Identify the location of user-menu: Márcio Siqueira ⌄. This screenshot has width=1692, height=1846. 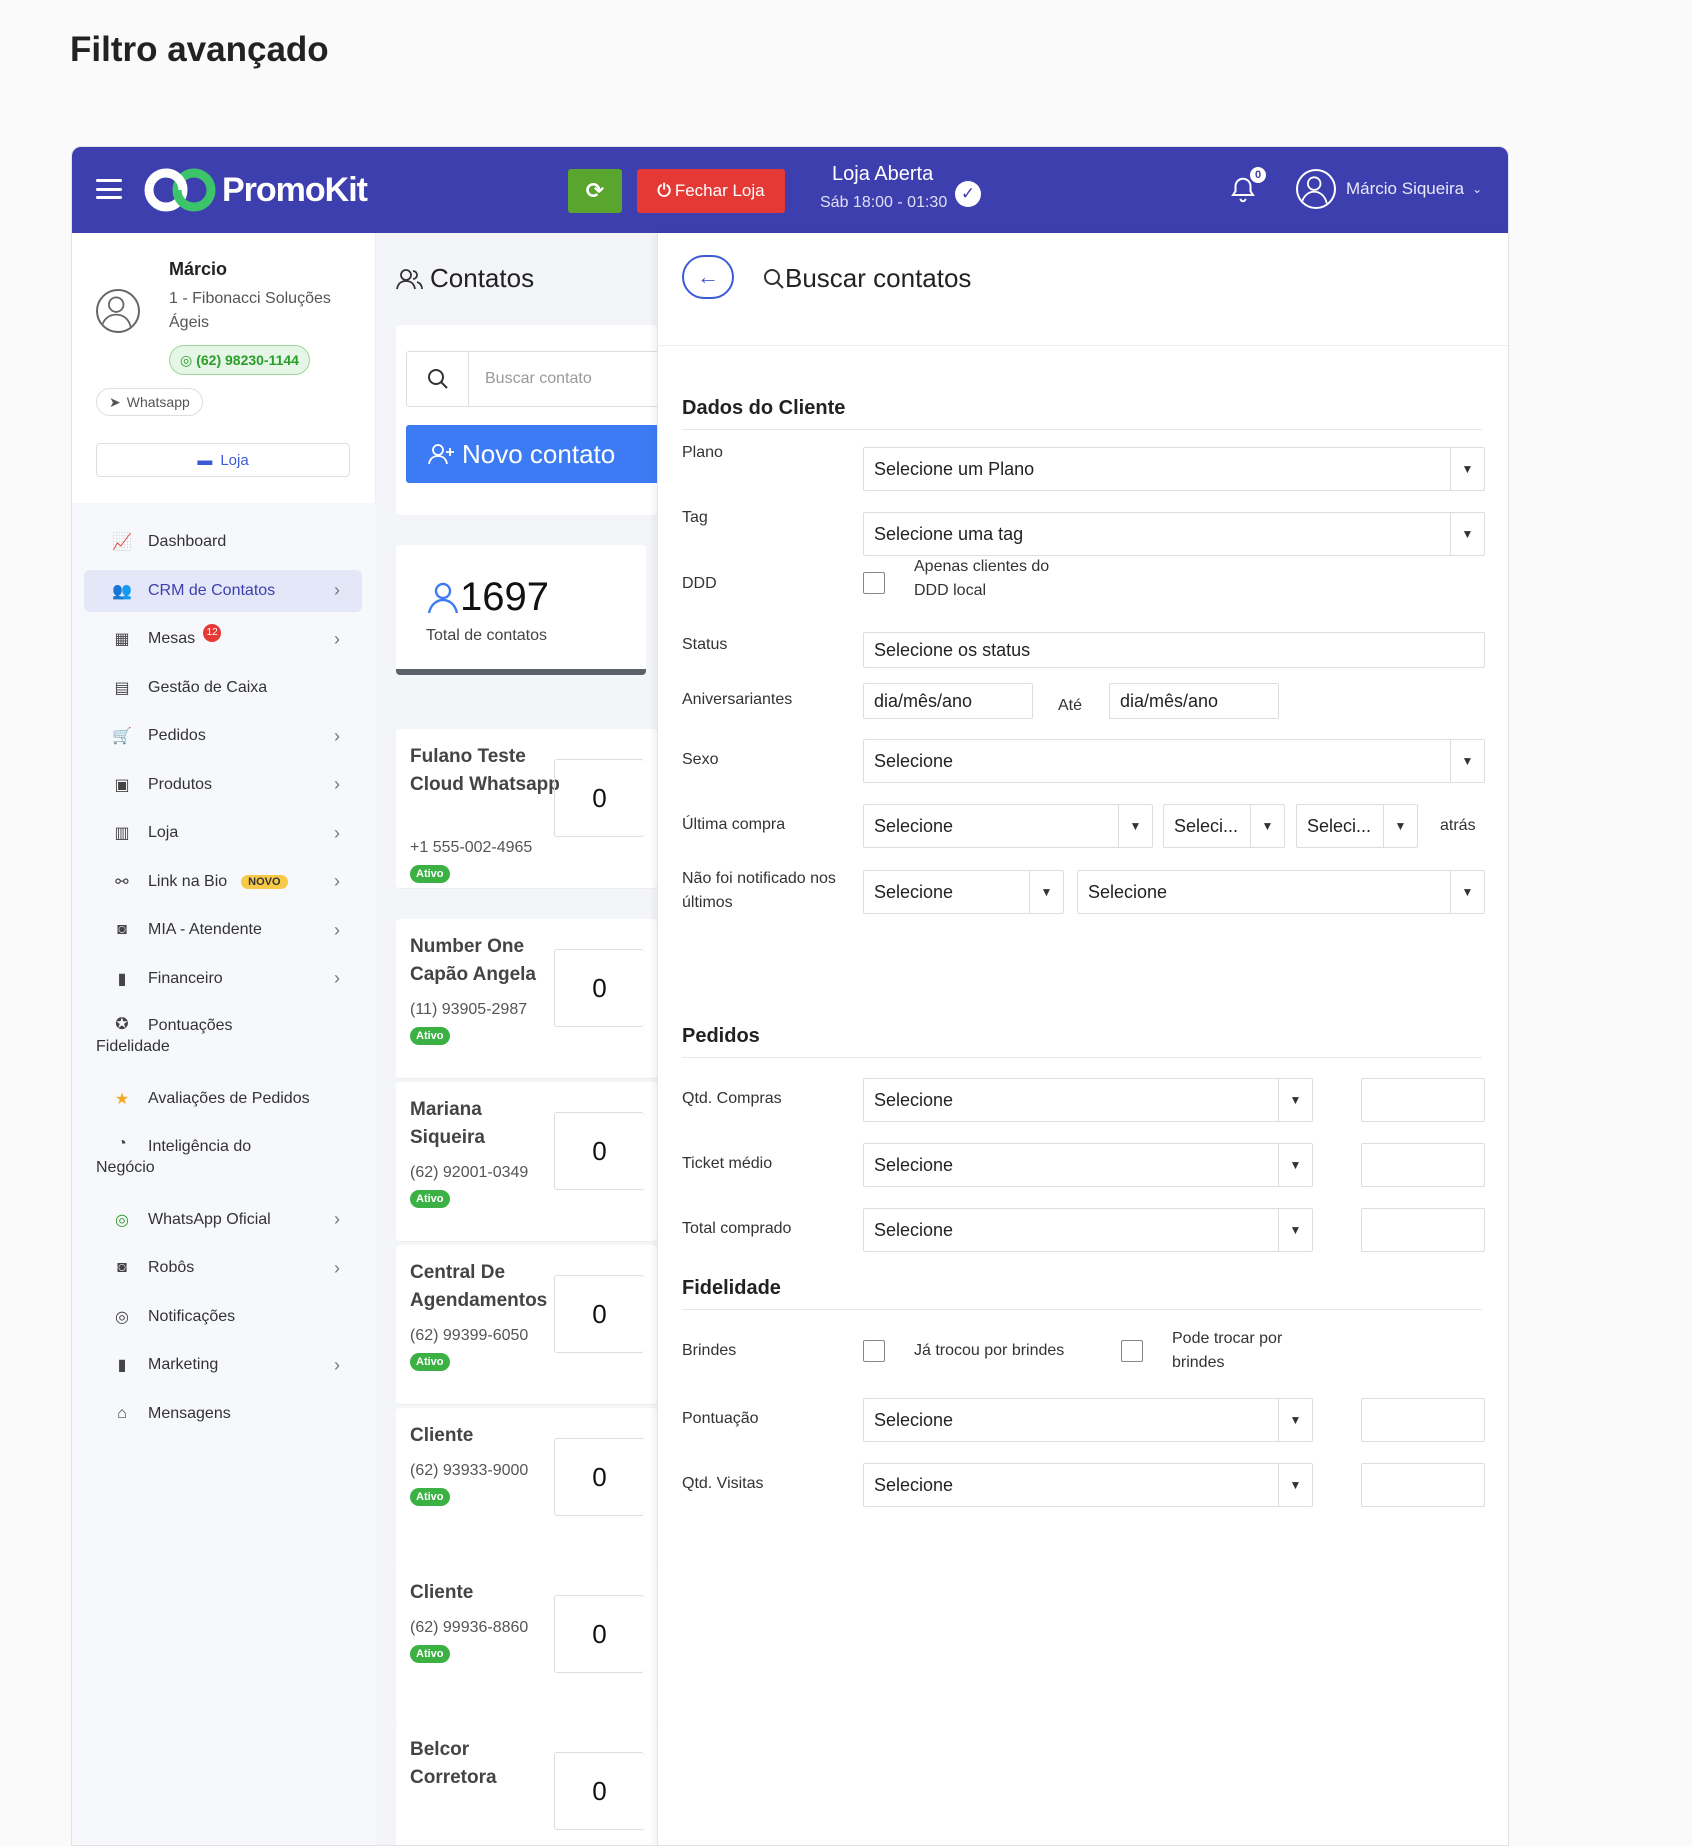
(1389, 189).